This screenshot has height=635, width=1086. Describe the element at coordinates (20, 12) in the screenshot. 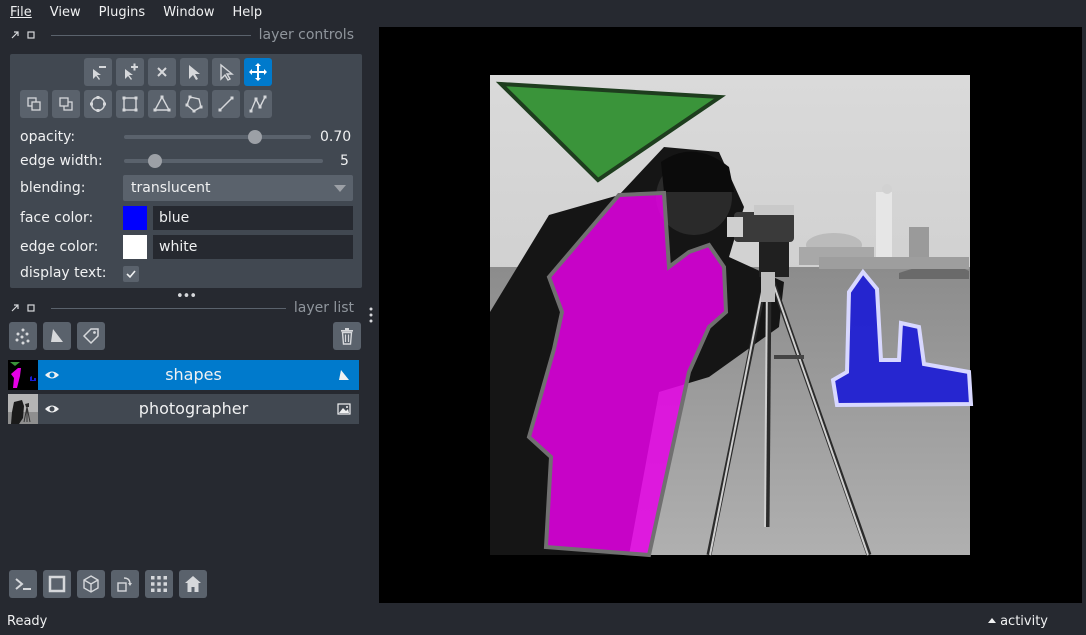

I see `menu-file: File` at that location.